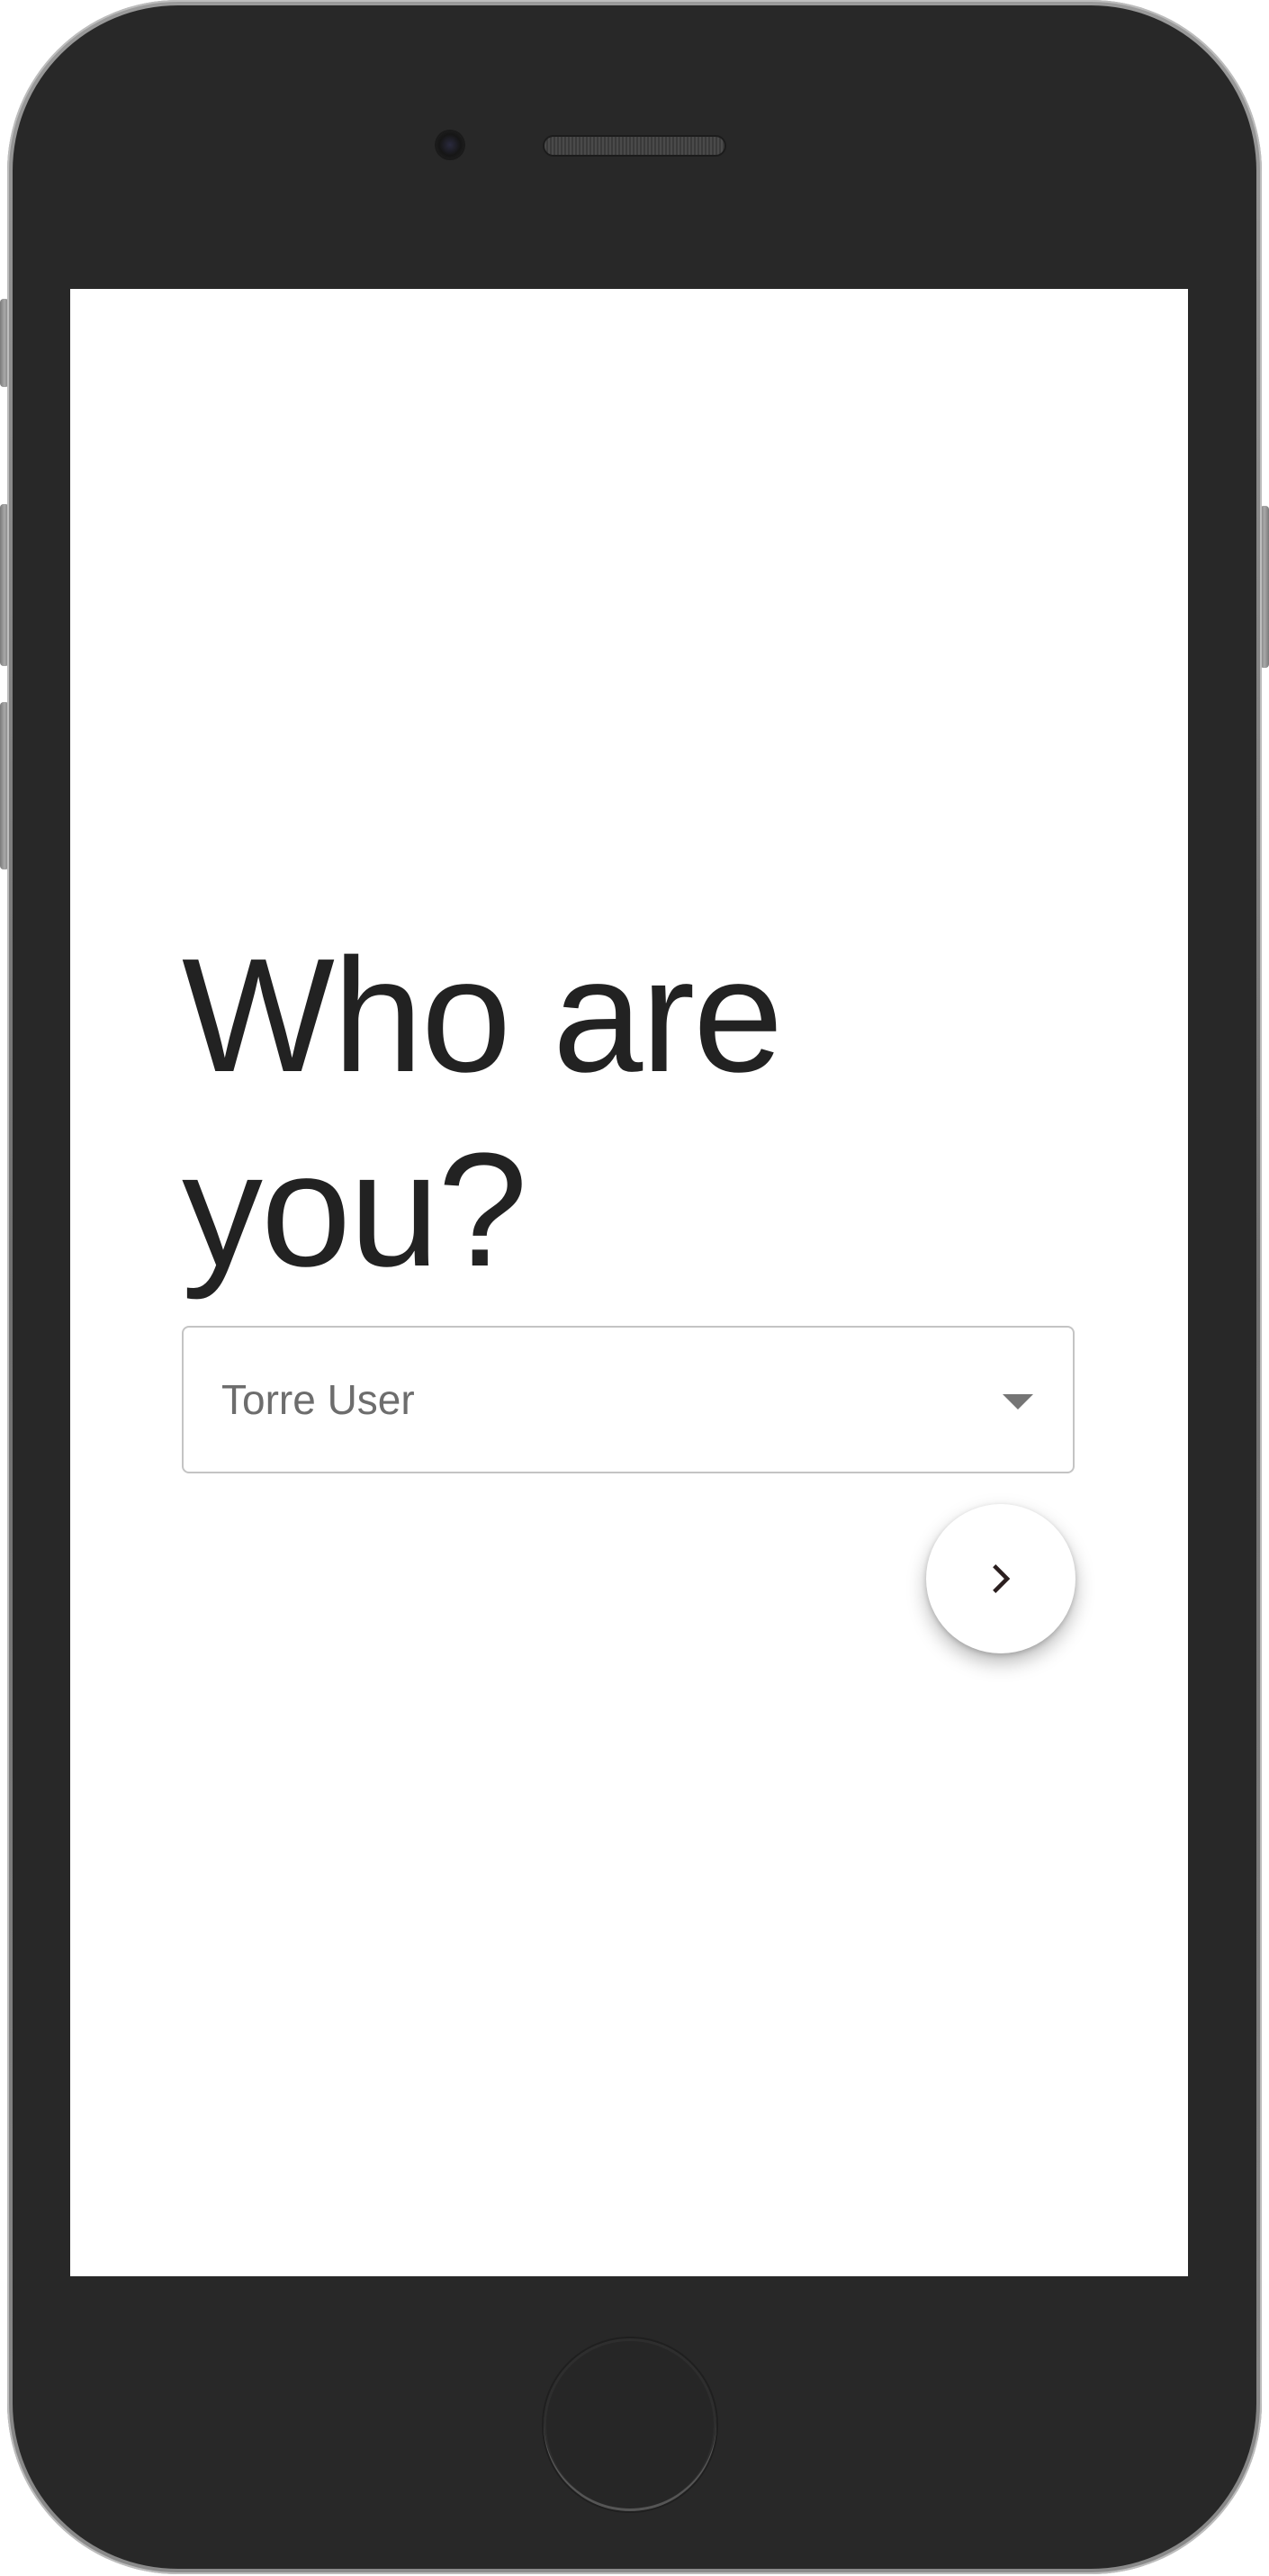 The width and height of the screenshot is (1269, 2576). Describe the element at coordinates (482, 1113) in the screenshot. I see `page-title: Who are you?` at that location.